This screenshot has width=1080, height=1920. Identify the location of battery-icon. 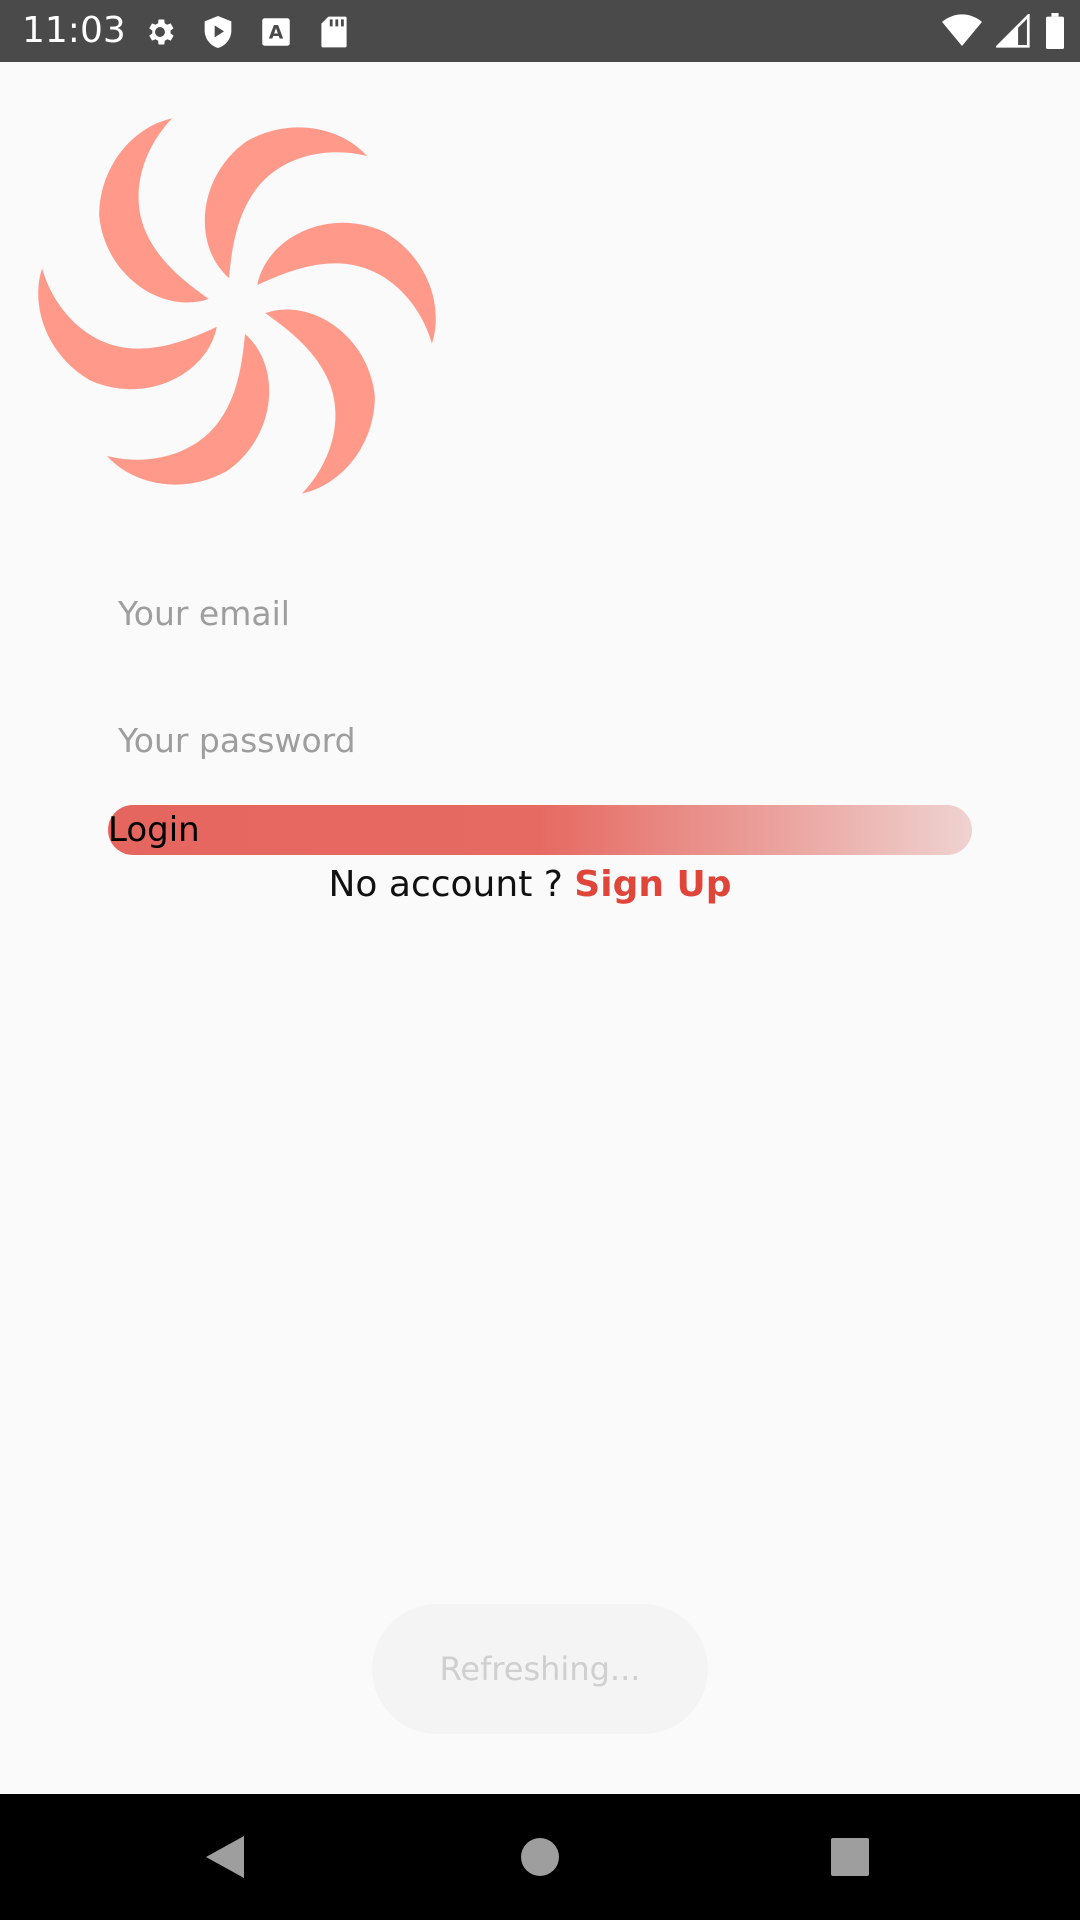
(1055, 31).